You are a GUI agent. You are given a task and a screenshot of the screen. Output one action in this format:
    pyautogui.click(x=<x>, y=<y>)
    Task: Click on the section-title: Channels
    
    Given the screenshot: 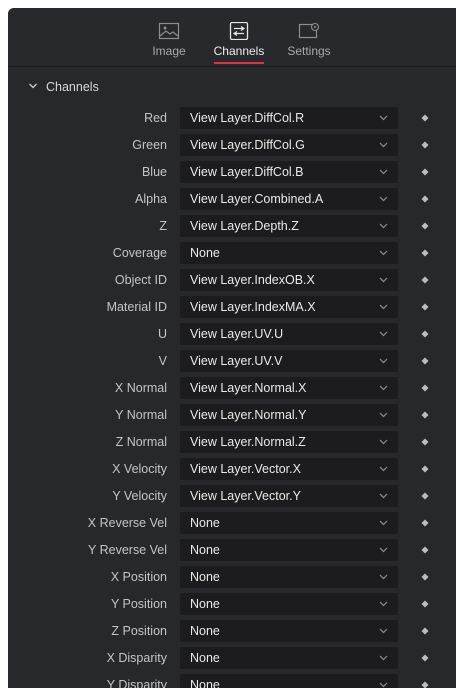 What is the action you would take?
    pyautogui.click(x=72, y=87)
    